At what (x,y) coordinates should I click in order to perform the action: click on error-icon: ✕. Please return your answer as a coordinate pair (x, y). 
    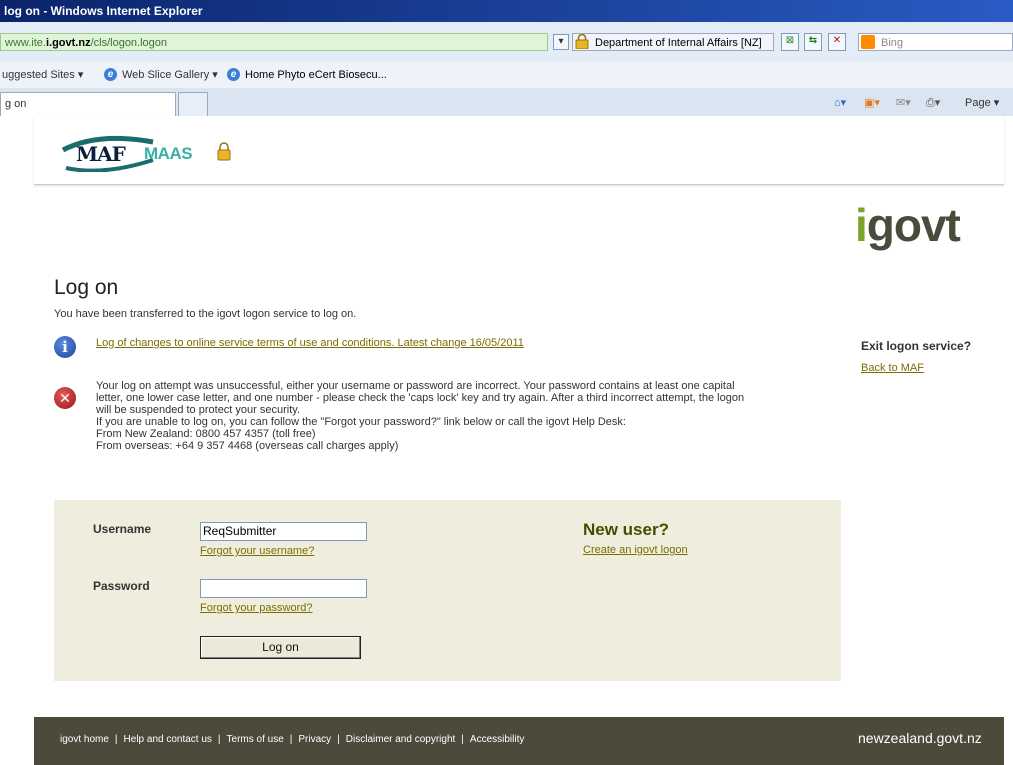
    Looking at the image, I should click on (65, 398).